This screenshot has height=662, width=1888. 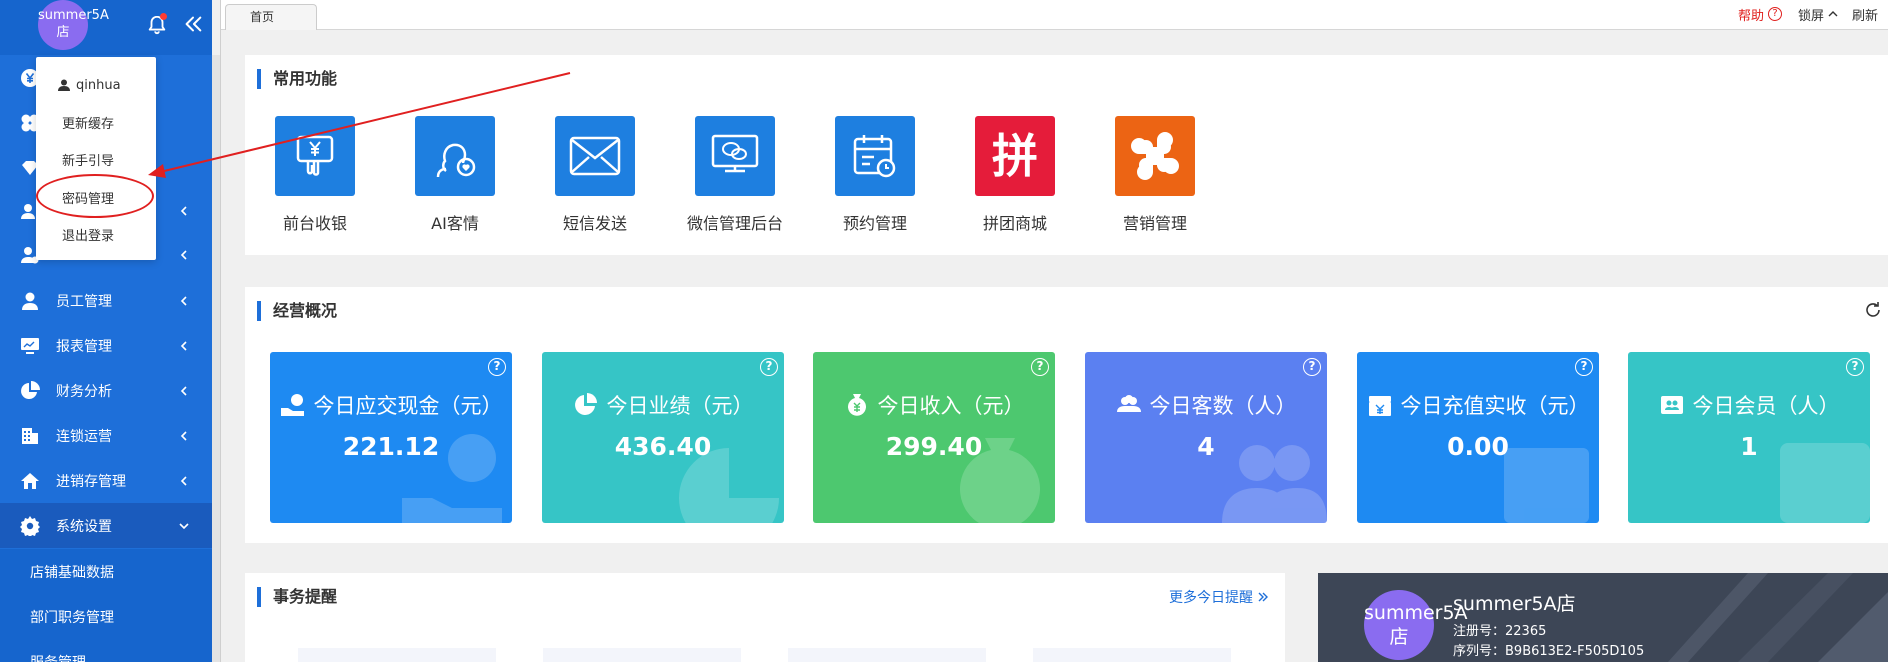 I want to click on dropdown-username: qinhua, so click(x=96, y=85).